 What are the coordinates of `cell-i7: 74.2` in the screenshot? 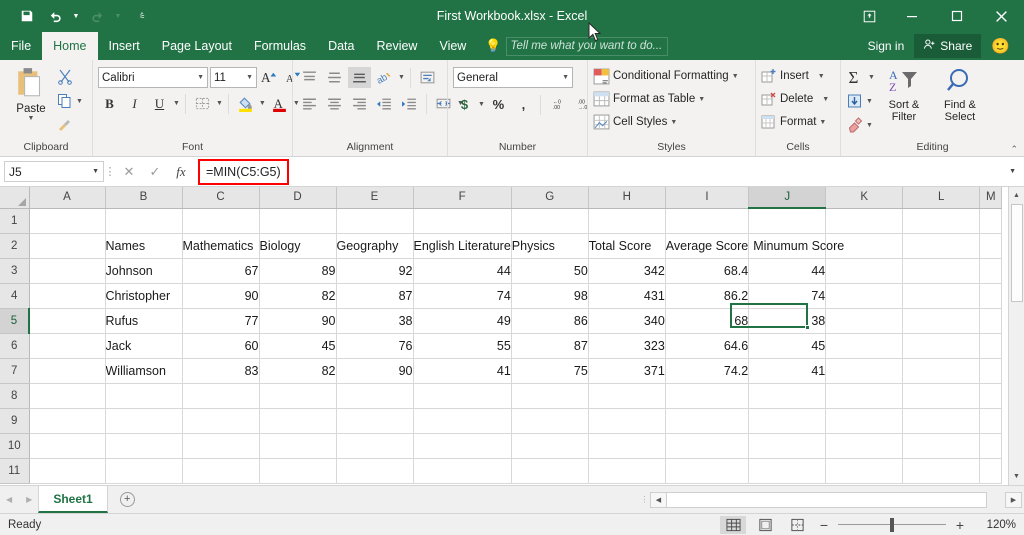 It's located at (707, 371).